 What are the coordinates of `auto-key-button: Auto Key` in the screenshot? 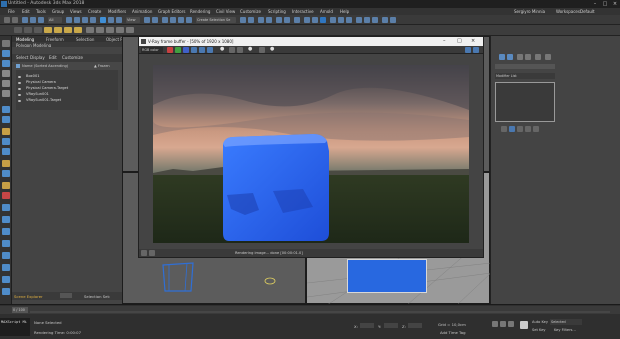 It's located at (540, 322).